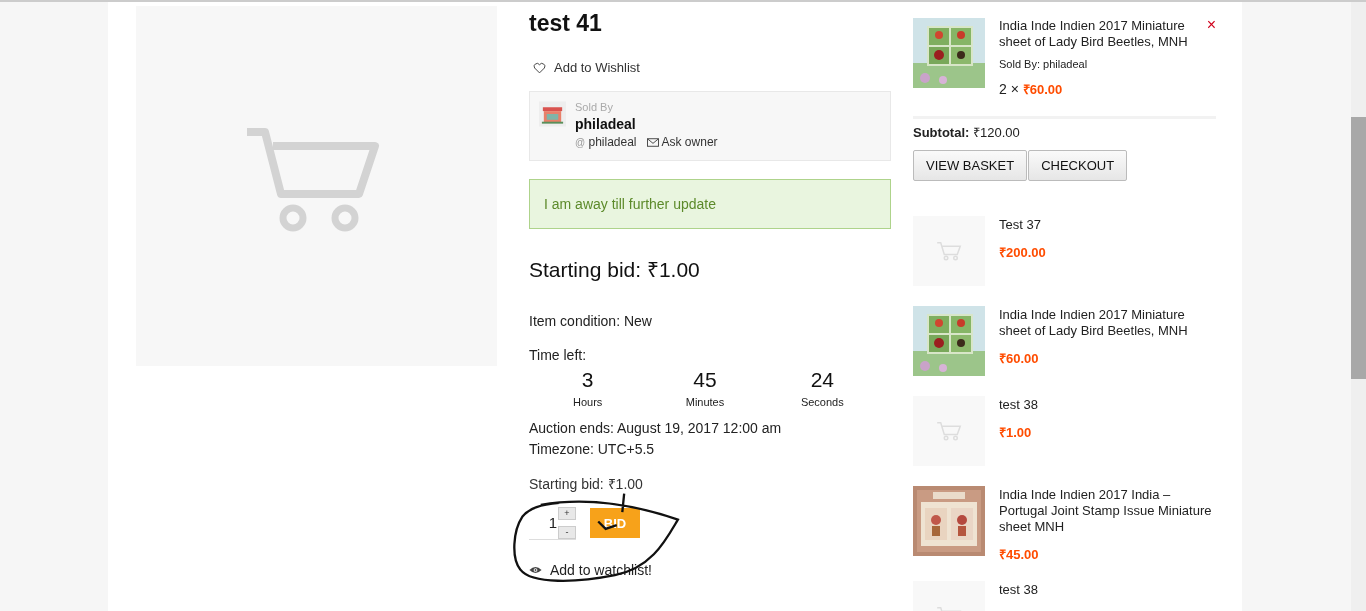  What do you see at coordinates (591, 320) in the screenshot?
I see `item-condition: Item condition: New` at bounding box center [591, 320].